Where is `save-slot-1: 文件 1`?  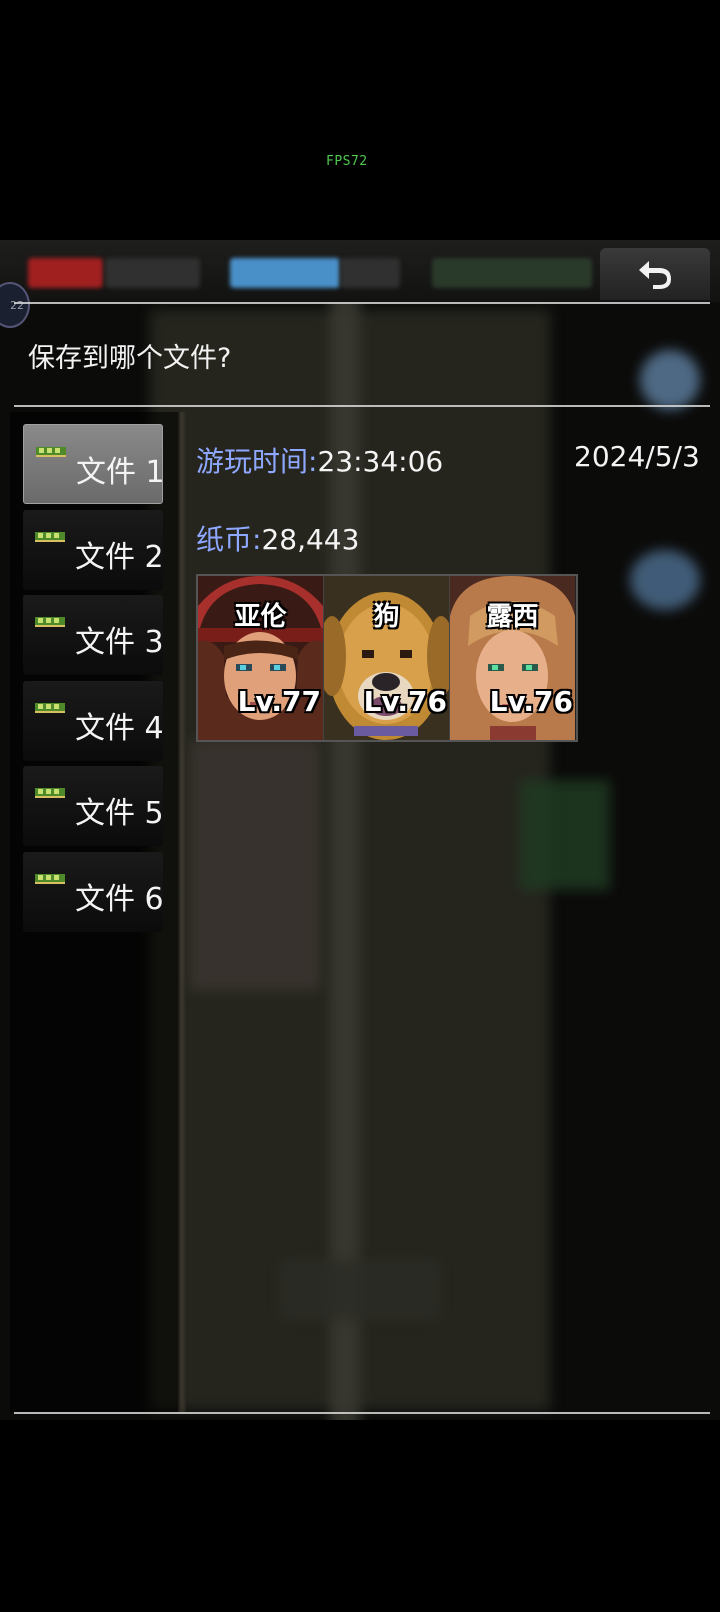 save-slot-1: 文件 1 is located at coordinates (94, 464).